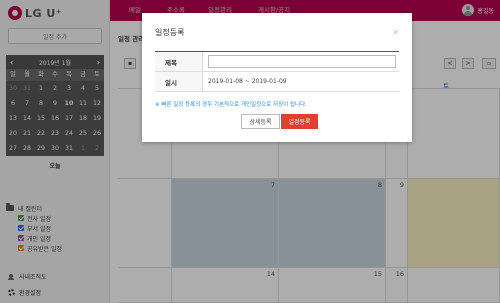 The width and height of the screenshot is (500, 303). What do you see at coordinates (179, 81) in the screenshot?
I see `date-label: 일시` at bounding box center [179, 81].